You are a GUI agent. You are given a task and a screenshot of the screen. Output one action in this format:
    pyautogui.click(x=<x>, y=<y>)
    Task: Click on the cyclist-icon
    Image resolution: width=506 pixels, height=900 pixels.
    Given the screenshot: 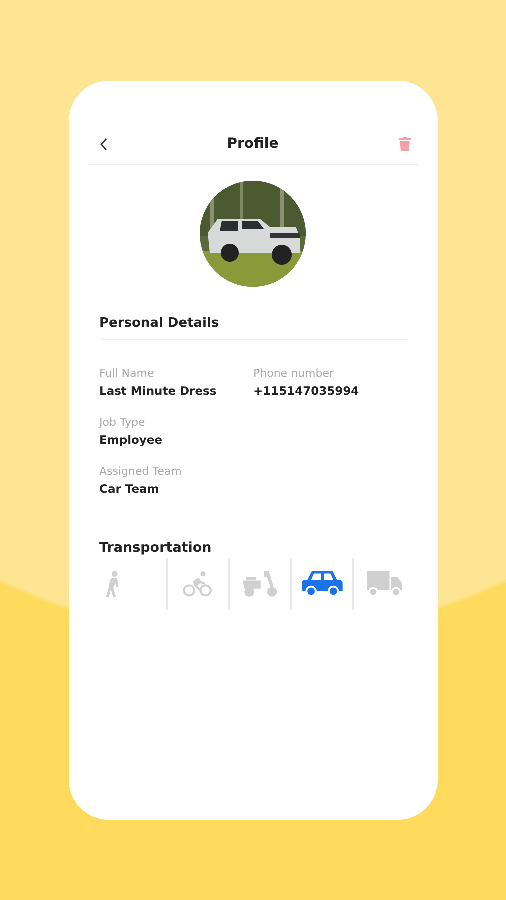 What is the action you would take?
    pyautogui.click(x=197, y=584)
    